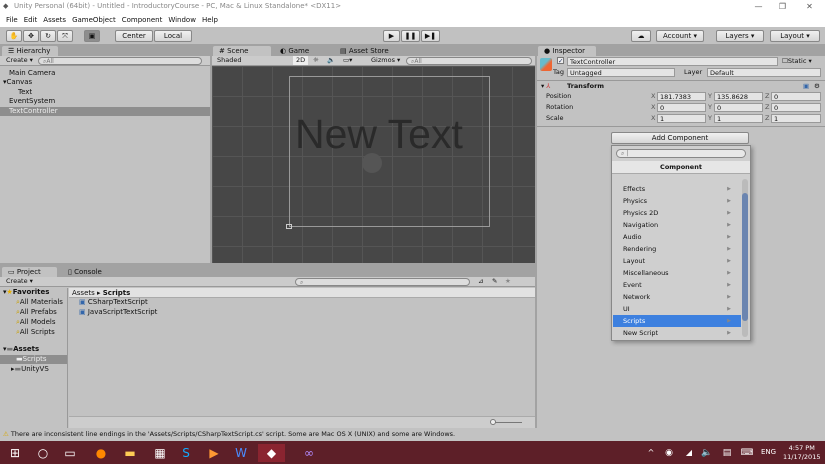 Image resolution: width=825 pixels, height=464 pixels. I want to click on lighting-icon: ☼, so click(316, 60).